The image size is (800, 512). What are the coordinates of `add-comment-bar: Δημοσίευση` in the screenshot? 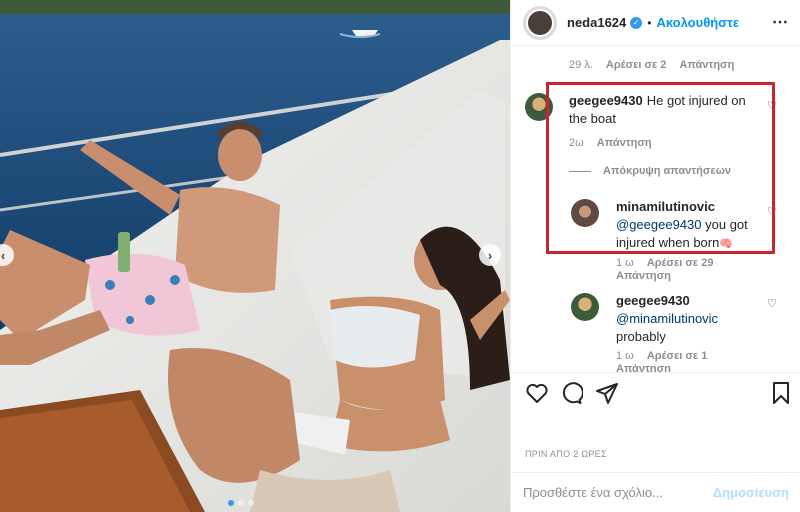 It's located at (655, 492).